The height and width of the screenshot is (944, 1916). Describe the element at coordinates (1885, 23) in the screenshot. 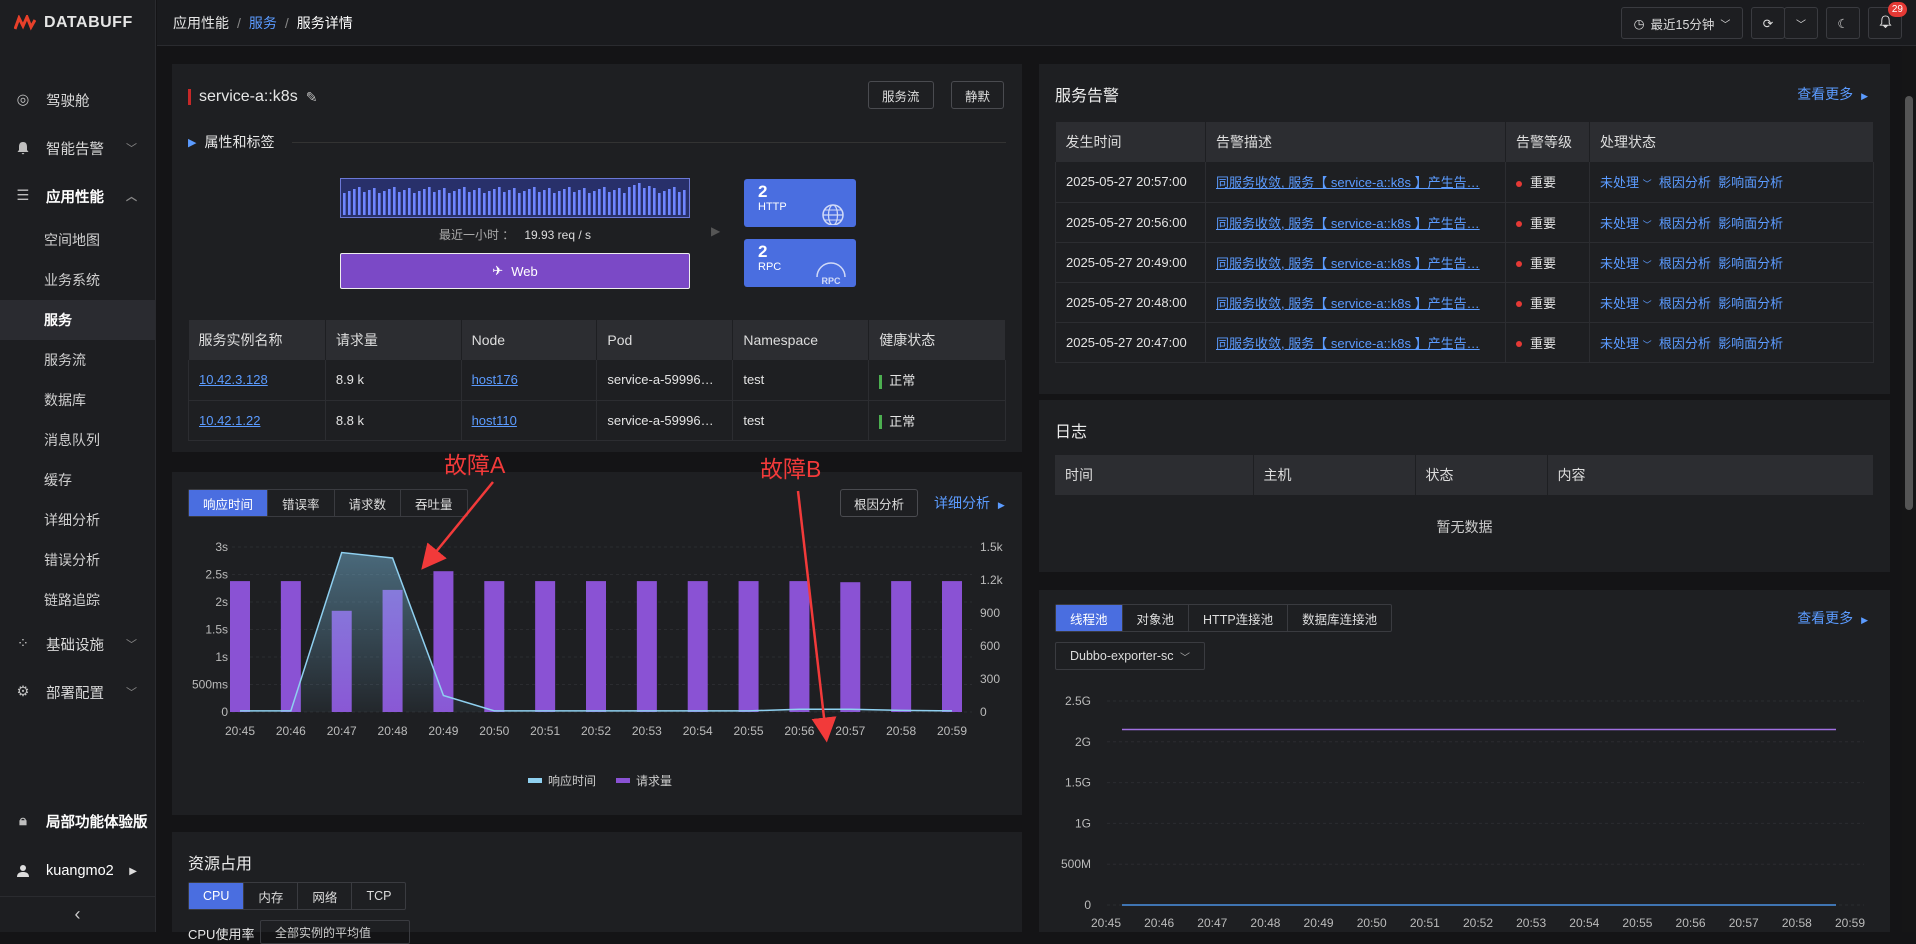

I see `notifications-button: 29` at that location.